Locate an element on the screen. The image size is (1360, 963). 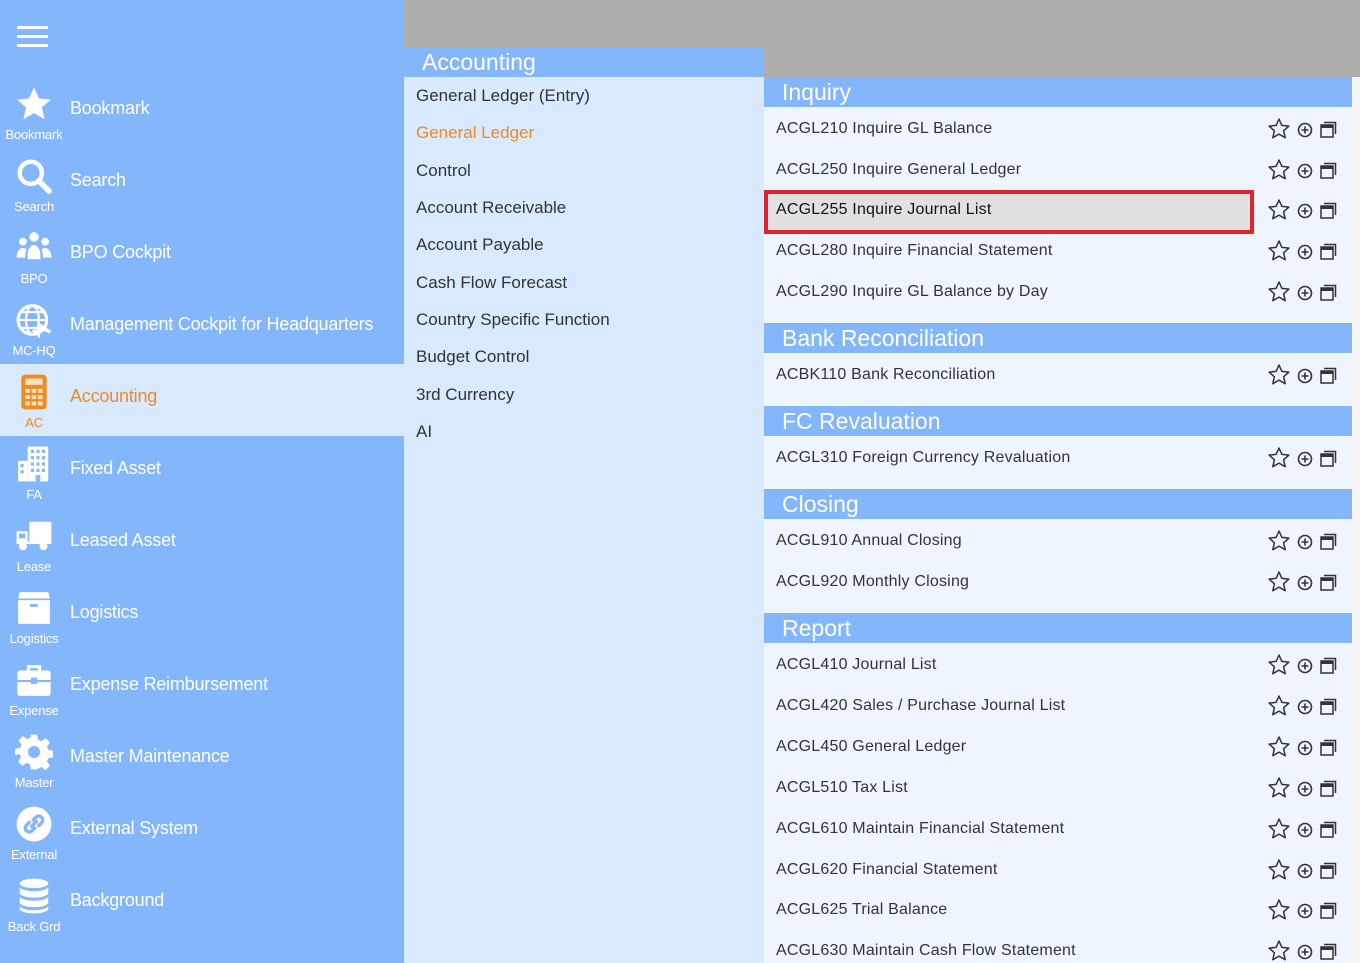
sidebar-item-expense: Expense Expense Reimbursement is located at coordinates (202, 688).